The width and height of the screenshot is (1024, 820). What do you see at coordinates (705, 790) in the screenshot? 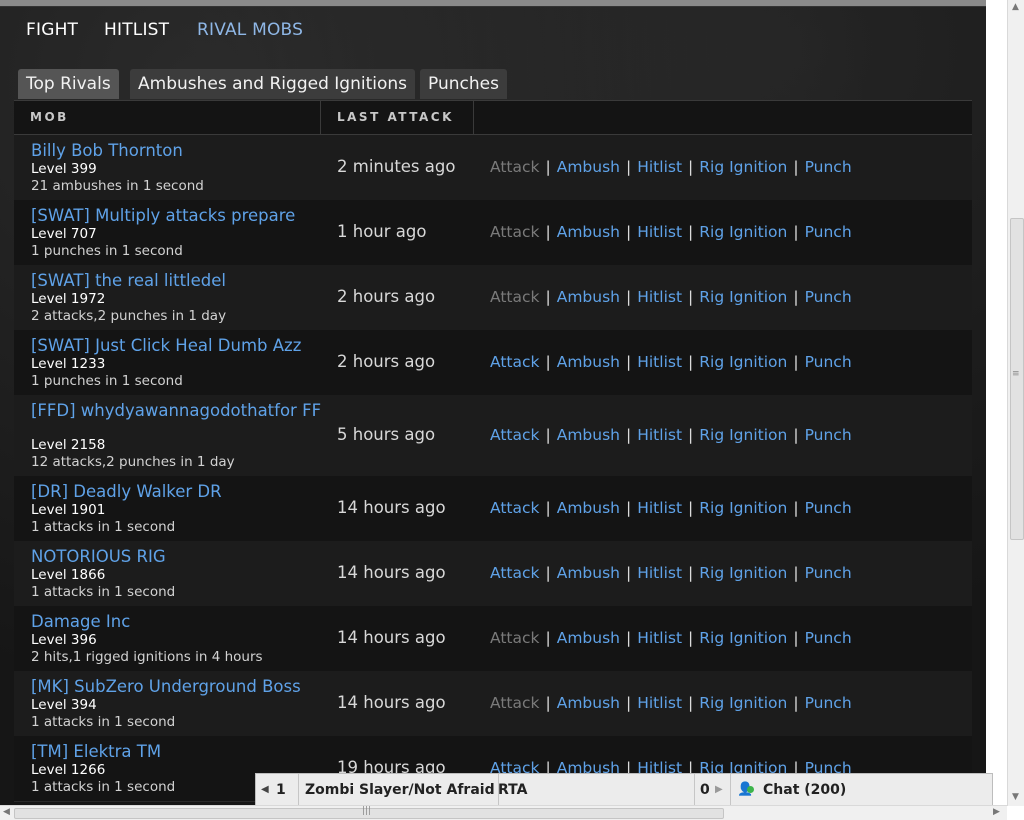
I see `next-count: 0` at bounding box center [705, 790].